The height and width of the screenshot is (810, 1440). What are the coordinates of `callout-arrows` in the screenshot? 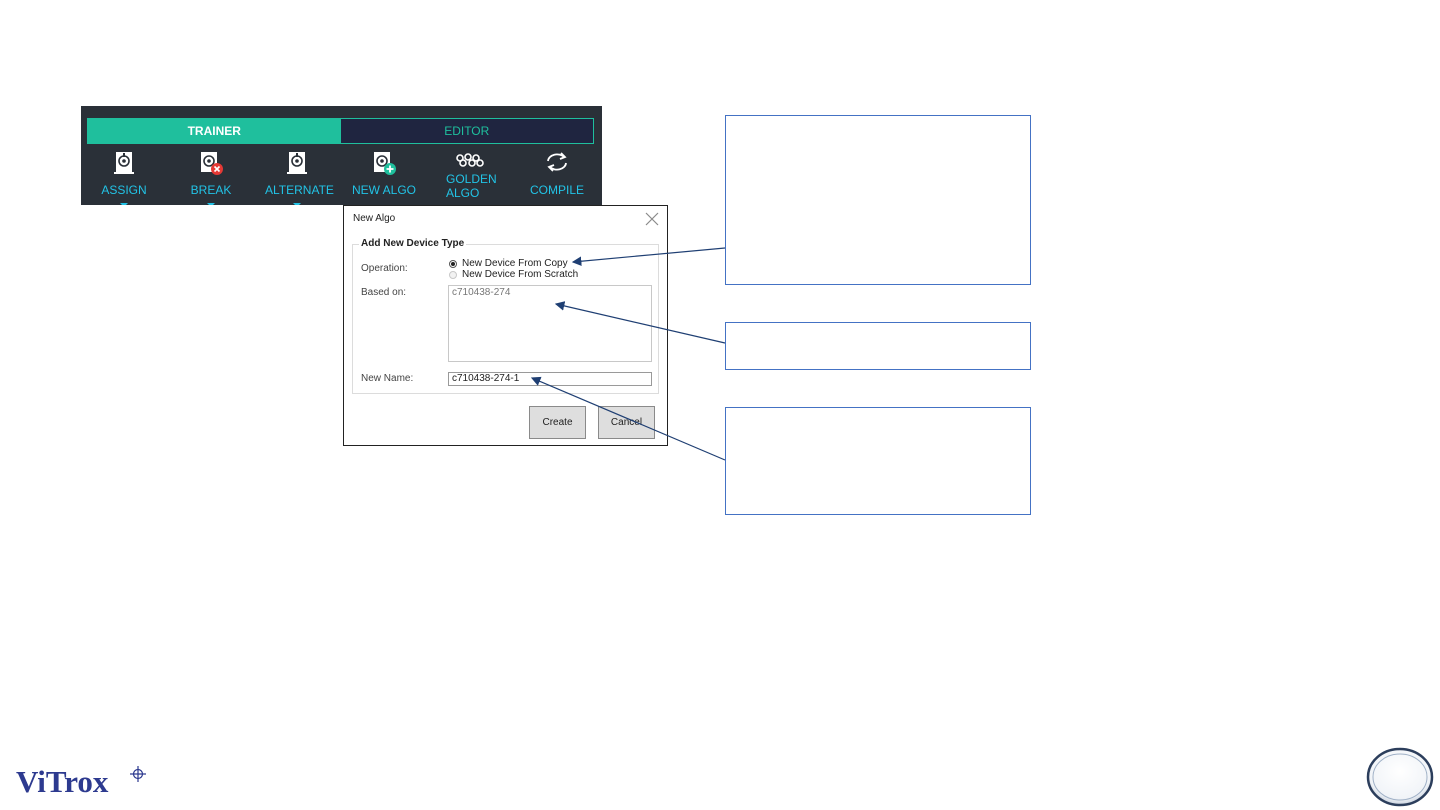 It's located at (628, 354).